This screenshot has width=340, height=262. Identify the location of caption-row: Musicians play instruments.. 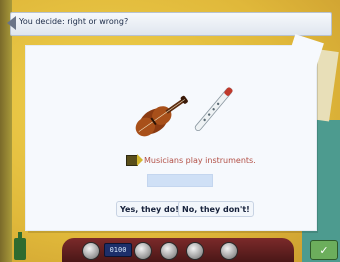
(191, 159).